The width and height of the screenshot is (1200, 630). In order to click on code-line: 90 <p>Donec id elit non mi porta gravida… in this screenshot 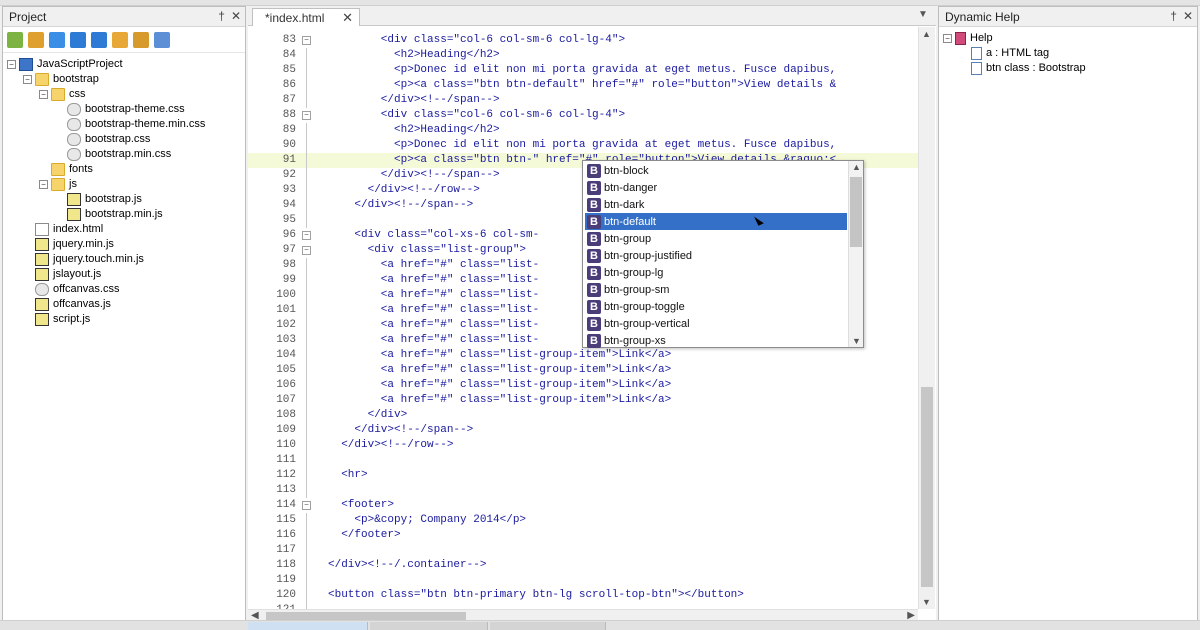, I will do `click(583, 145)`.